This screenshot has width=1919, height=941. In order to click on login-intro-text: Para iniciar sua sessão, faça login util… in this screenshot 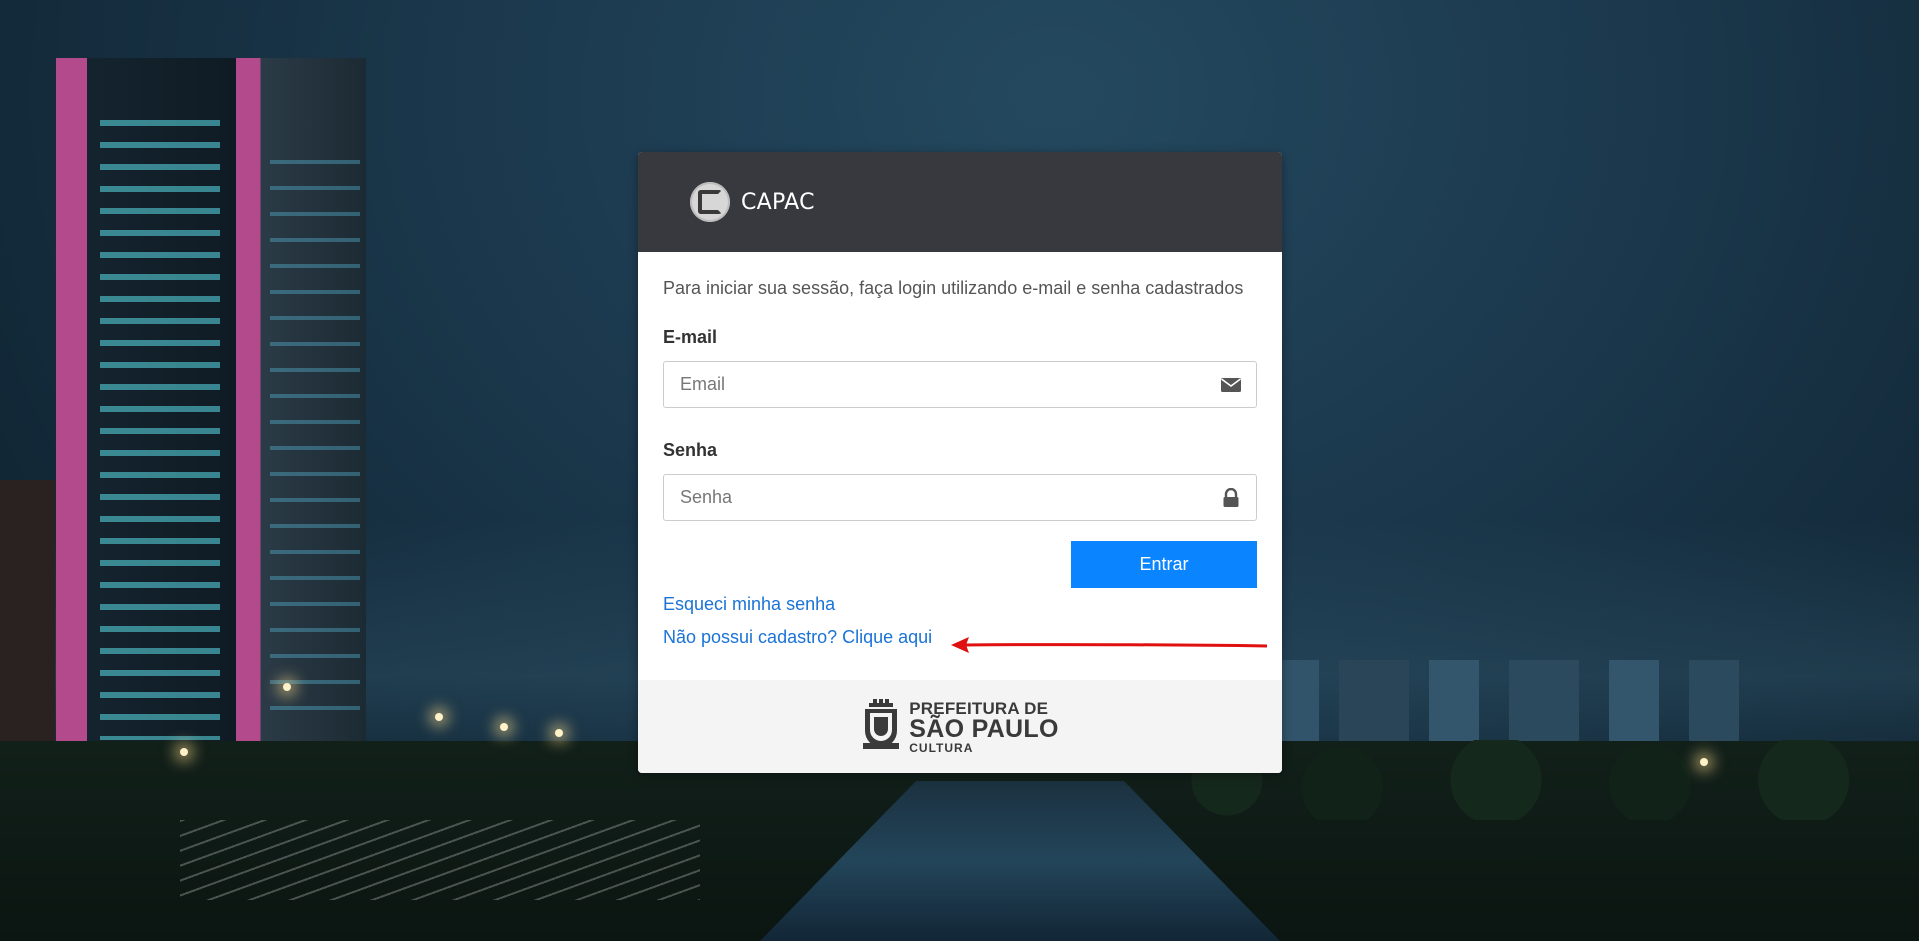, I will do `click(953, 288)`.